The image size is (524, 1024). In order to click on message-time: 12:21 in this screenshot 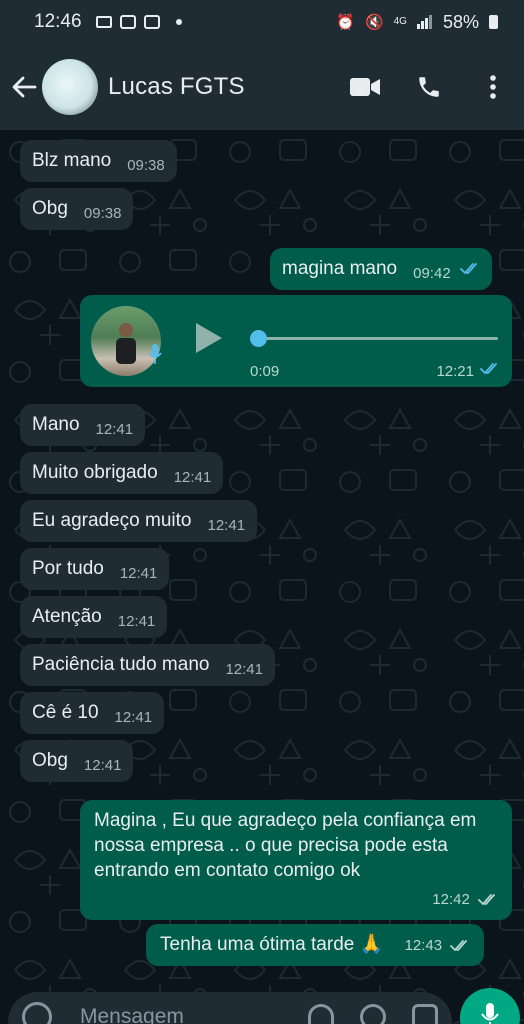, I will do `click(455, 371)`.